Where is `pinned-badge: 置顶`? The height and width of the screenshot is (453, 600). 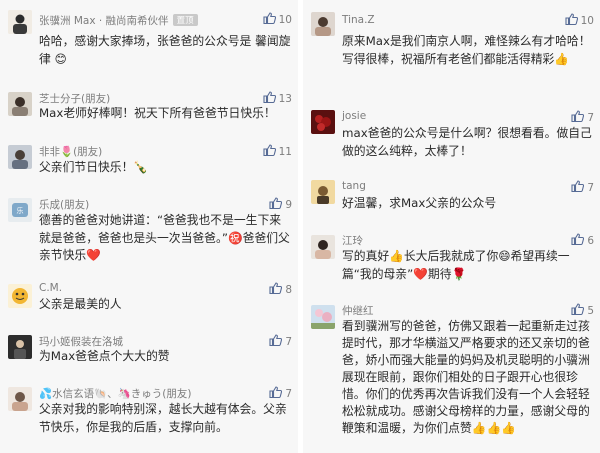 pinned-badge: 置顶 is located at coordinates (185, 20).